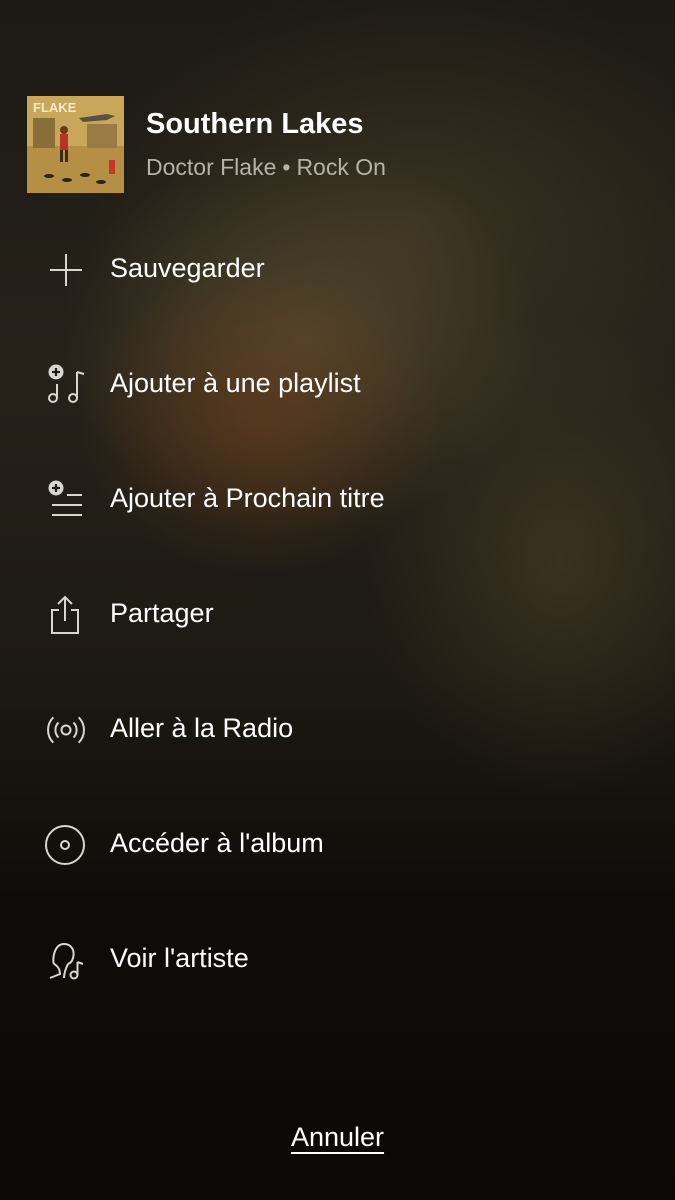 This screenshot has width=675, height=1200. What do you see at coordinates (162, 613) in the screenshot?
I see `menu-item-label: Partager` at bounding box center [162, 613].